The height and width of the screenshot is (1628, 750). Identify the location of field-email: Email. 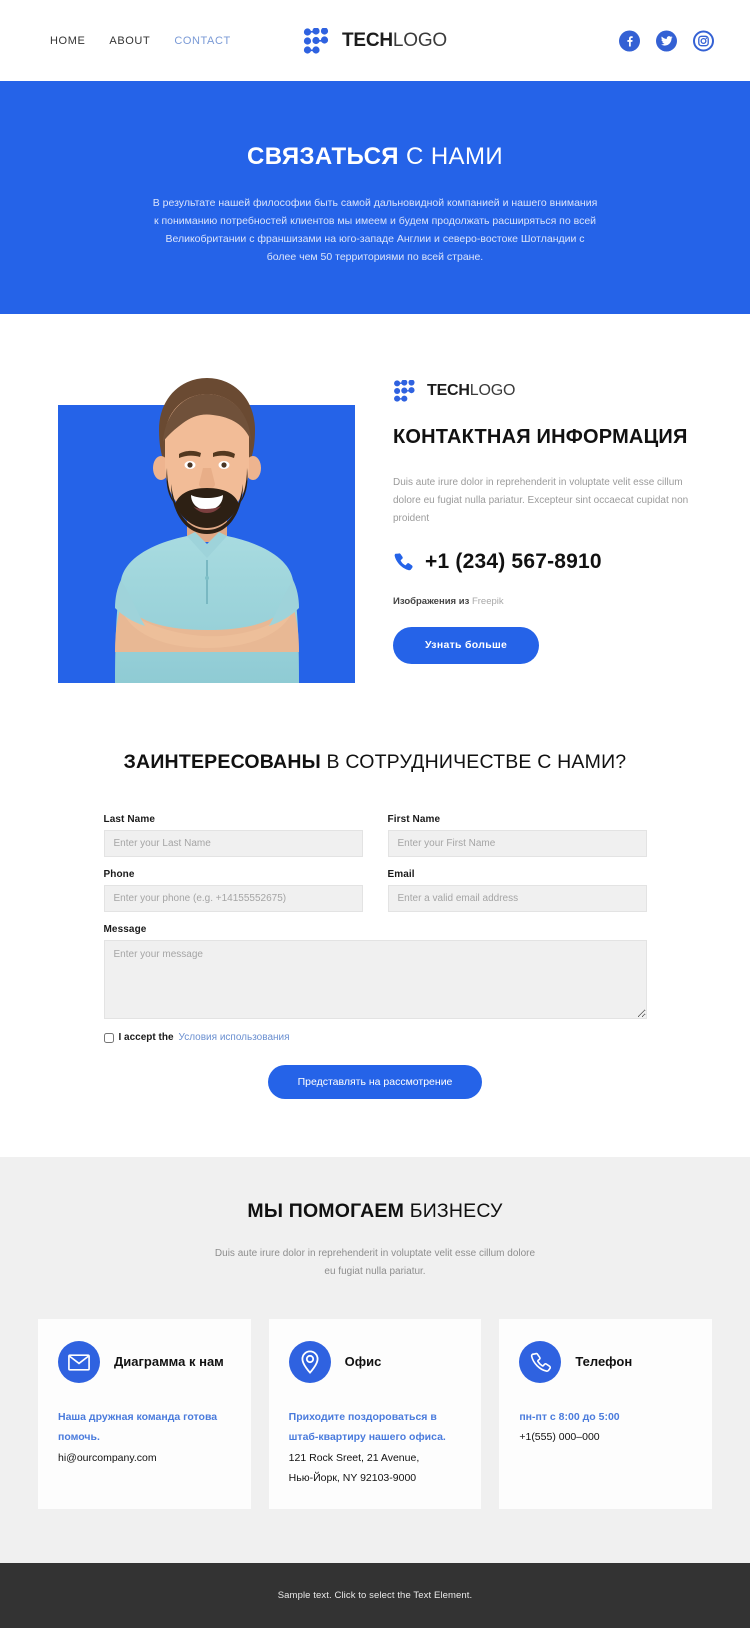
(517, 890).